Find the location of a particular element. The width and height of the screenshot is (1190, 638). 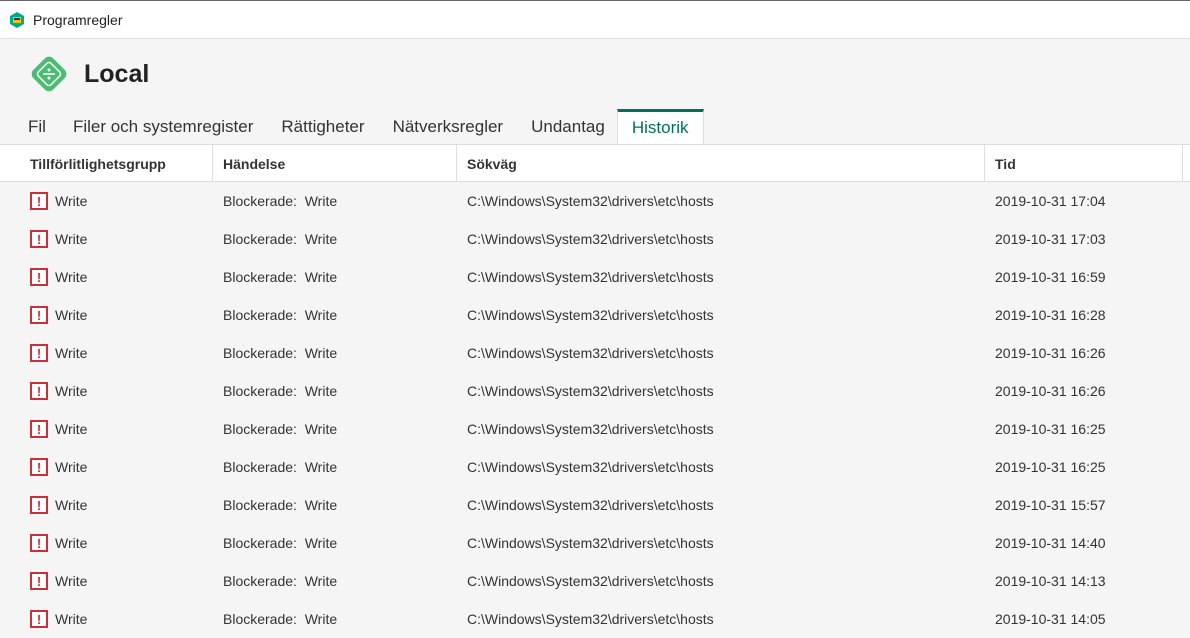

tab-fil: Fil is located at coordinates (37, 126).